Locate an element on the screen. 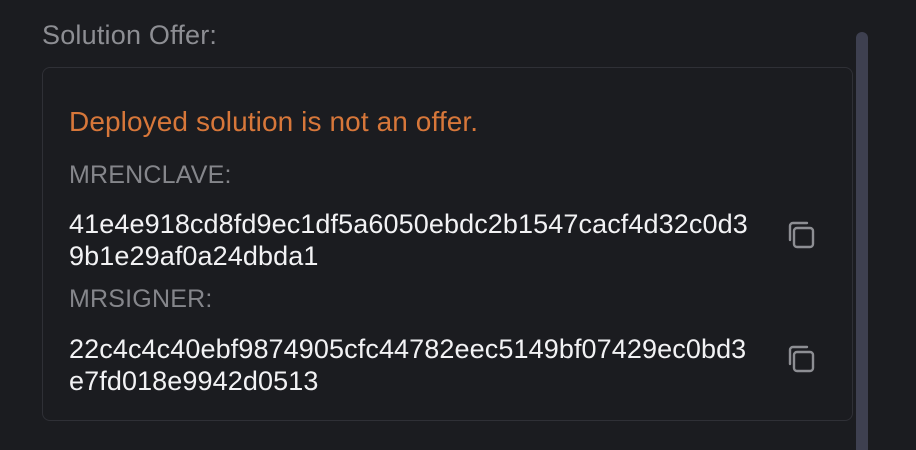 This screenshot has height=450, width=916. not-an-offer-warning: Deployed solution is not an offer. is located at coordinates (274, 121).